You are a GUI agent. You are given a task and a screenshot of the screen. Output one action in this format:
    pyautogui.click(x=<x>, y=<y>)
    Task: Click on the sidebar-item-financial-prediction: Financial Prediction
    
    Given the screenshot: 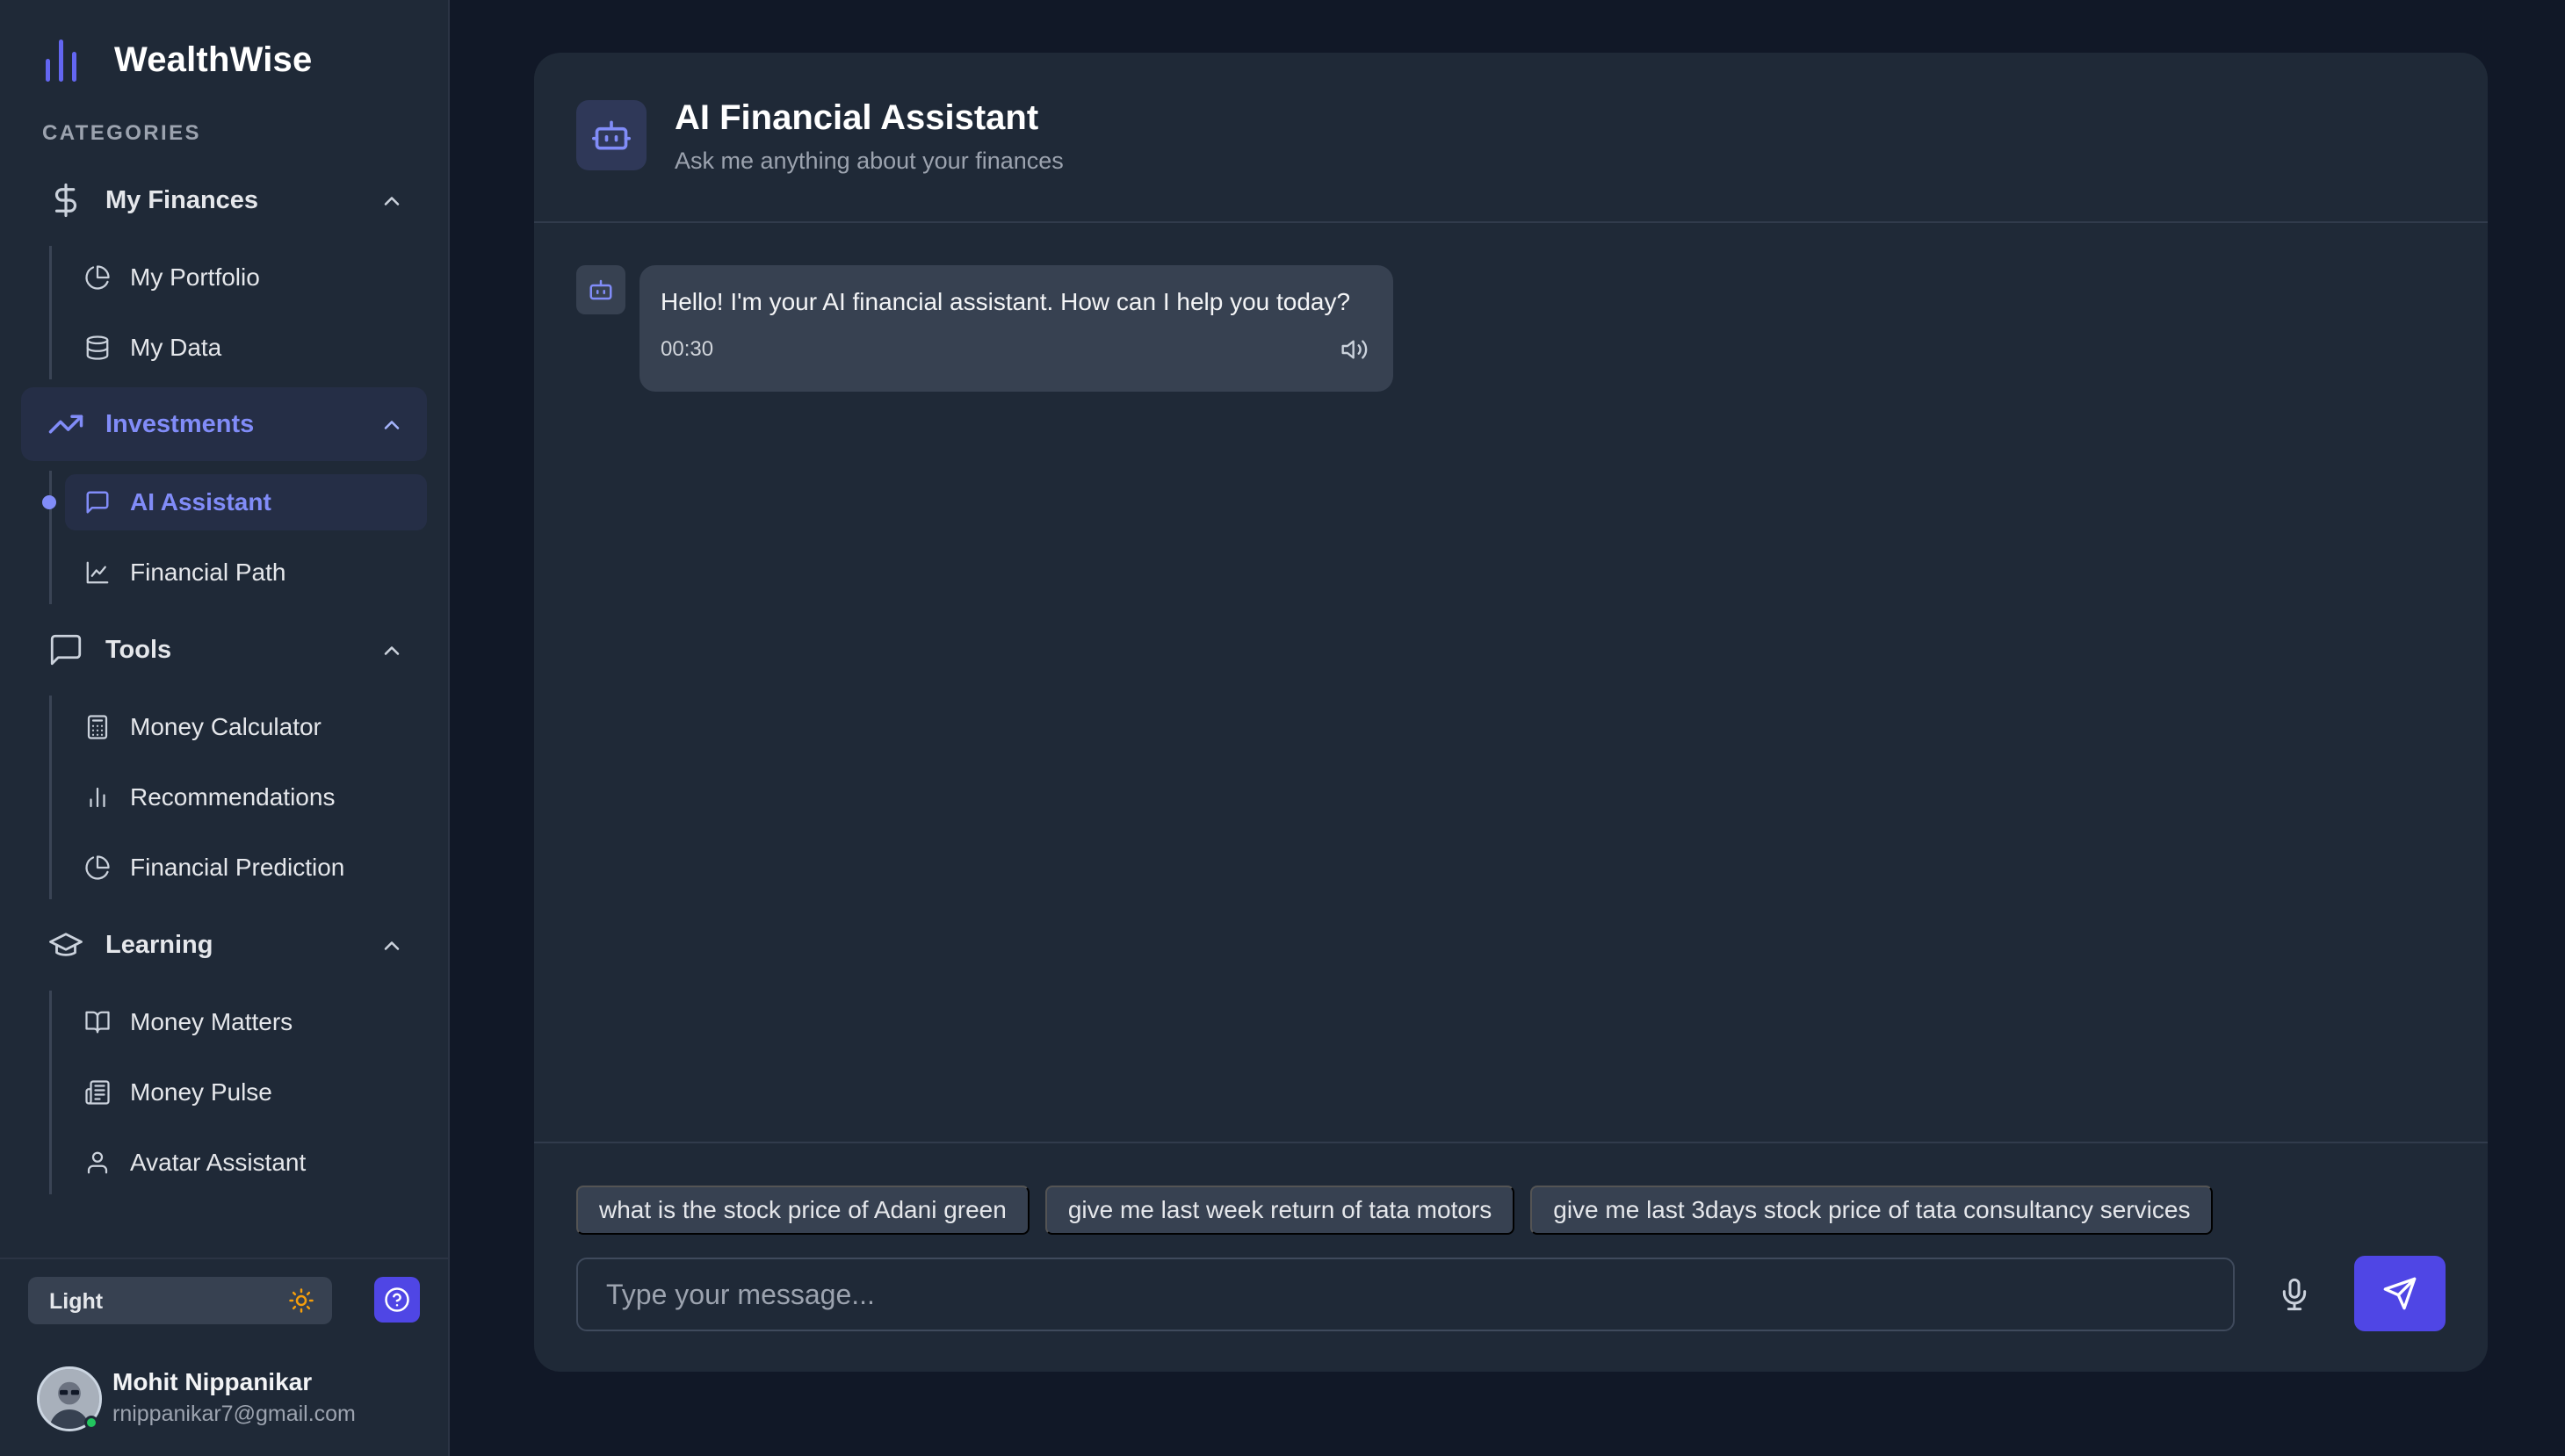 What is the action you would take?
    pyautogui.click(x=246, y=868)
    